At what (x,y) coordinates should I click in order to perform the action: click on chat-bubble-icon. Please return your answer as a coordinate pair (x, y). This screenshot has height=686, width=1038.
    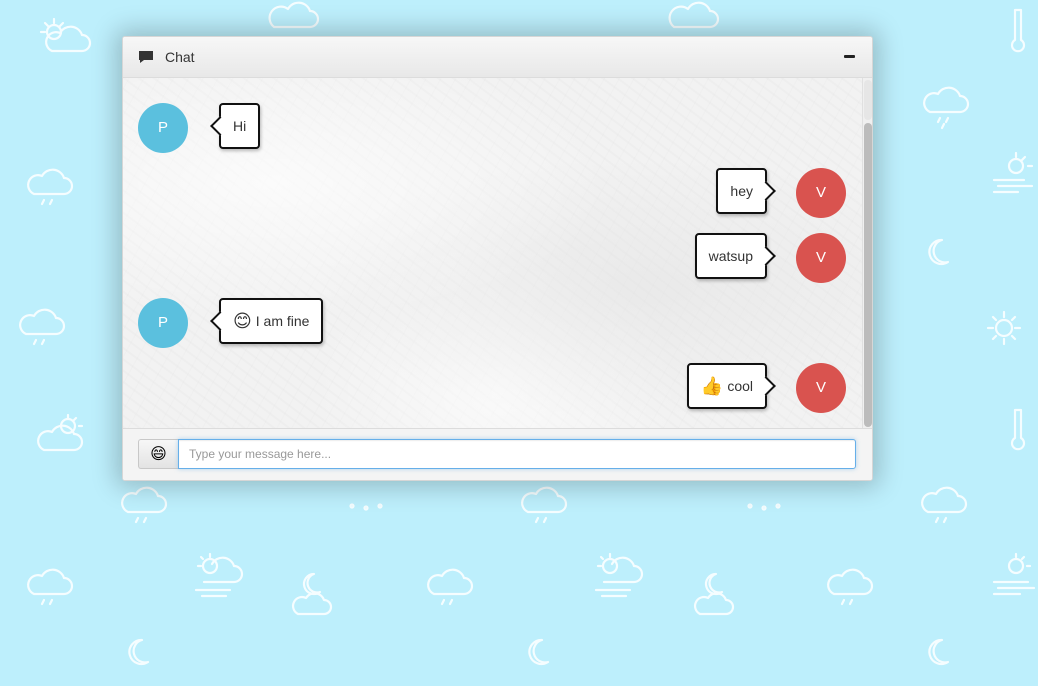
    Looking at the image, I should click on (146, 57).